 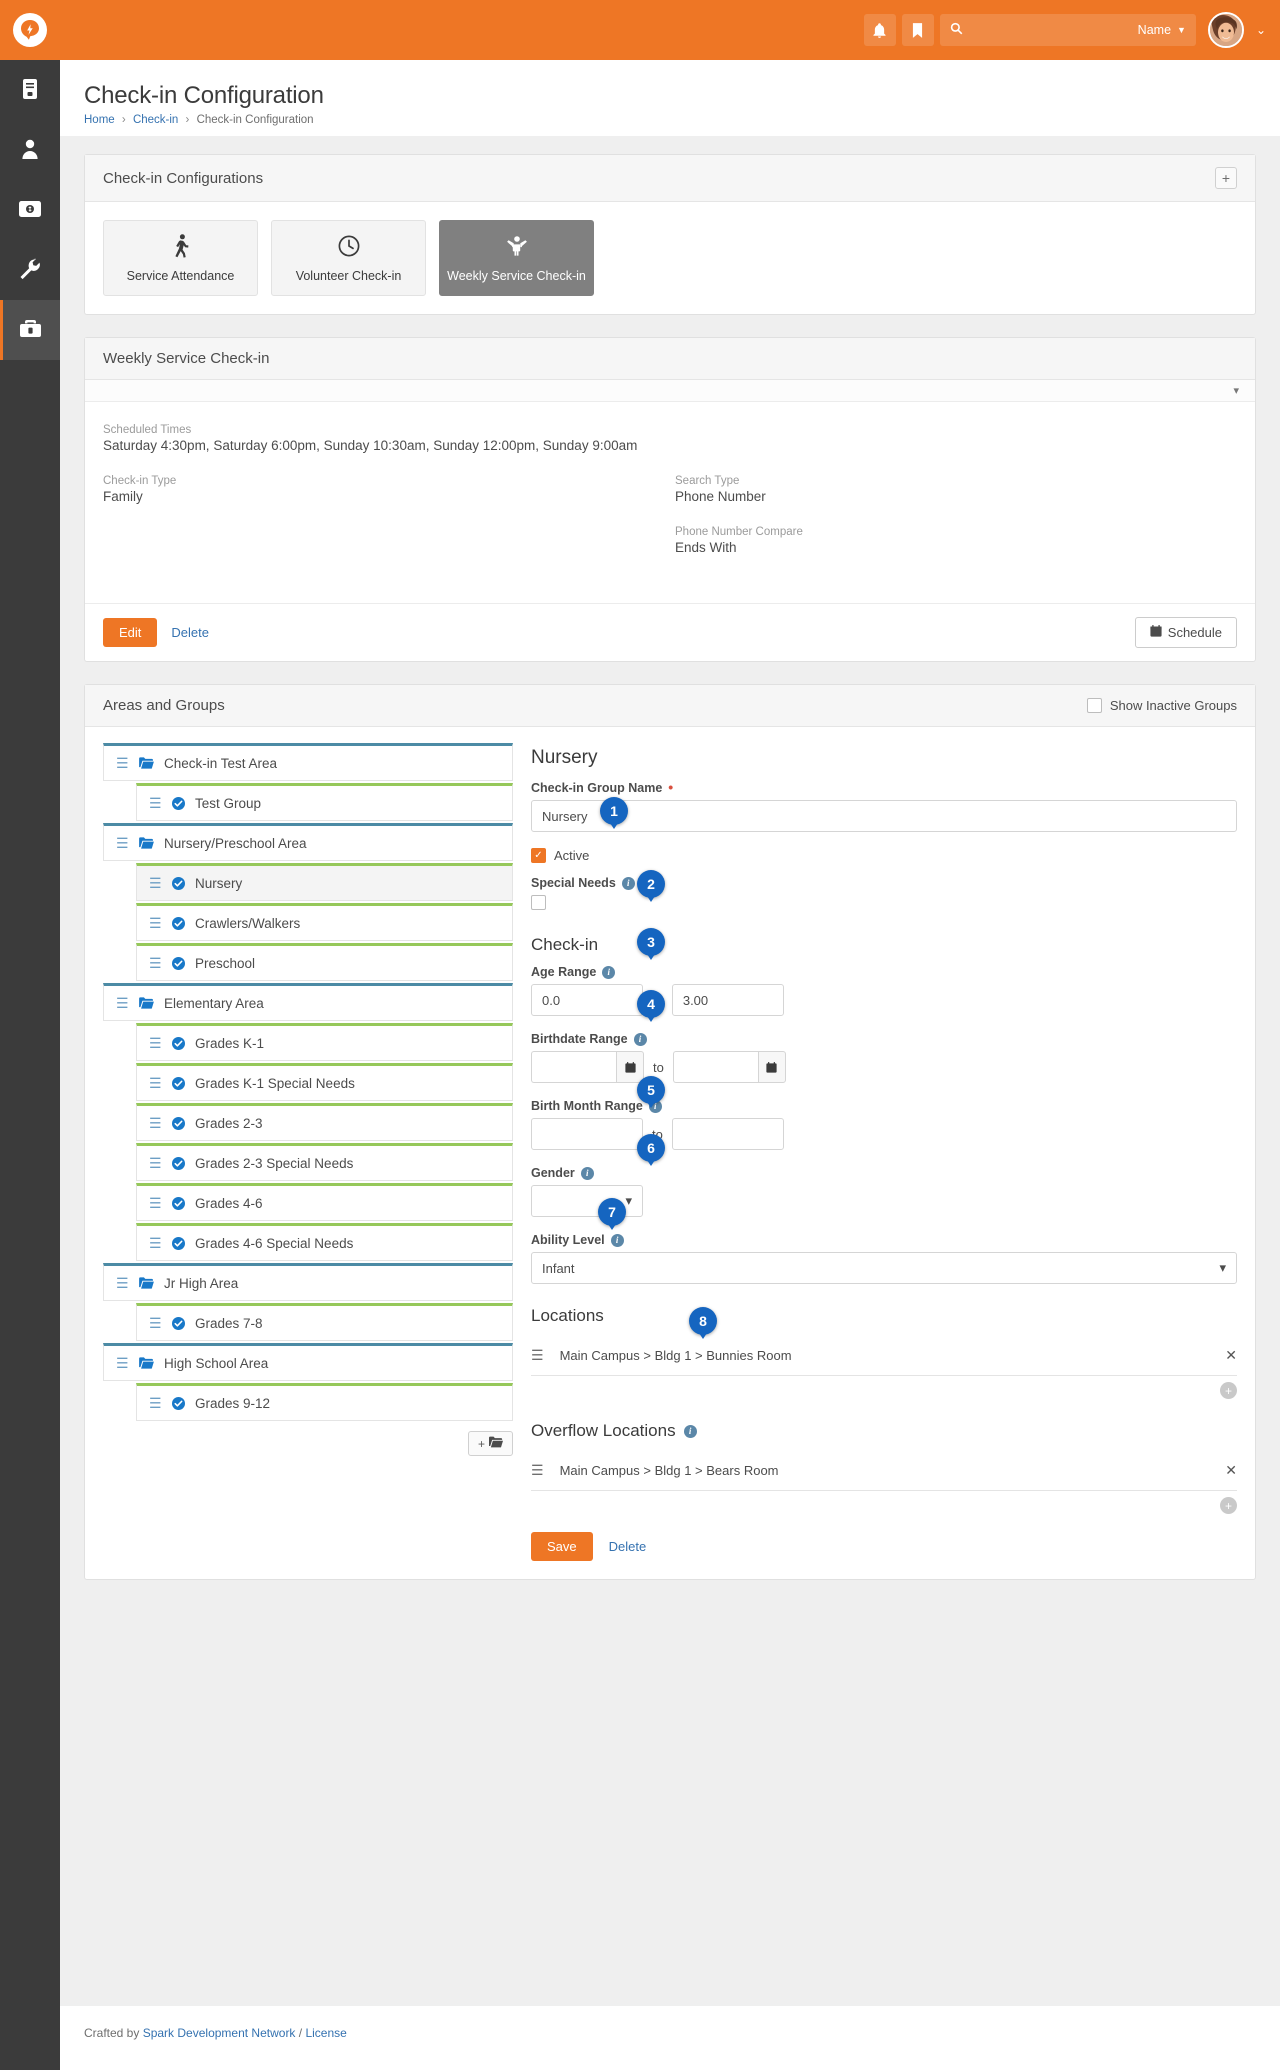 I want to click on delete-configuration-link: Delete, so click(x=190, y=632).